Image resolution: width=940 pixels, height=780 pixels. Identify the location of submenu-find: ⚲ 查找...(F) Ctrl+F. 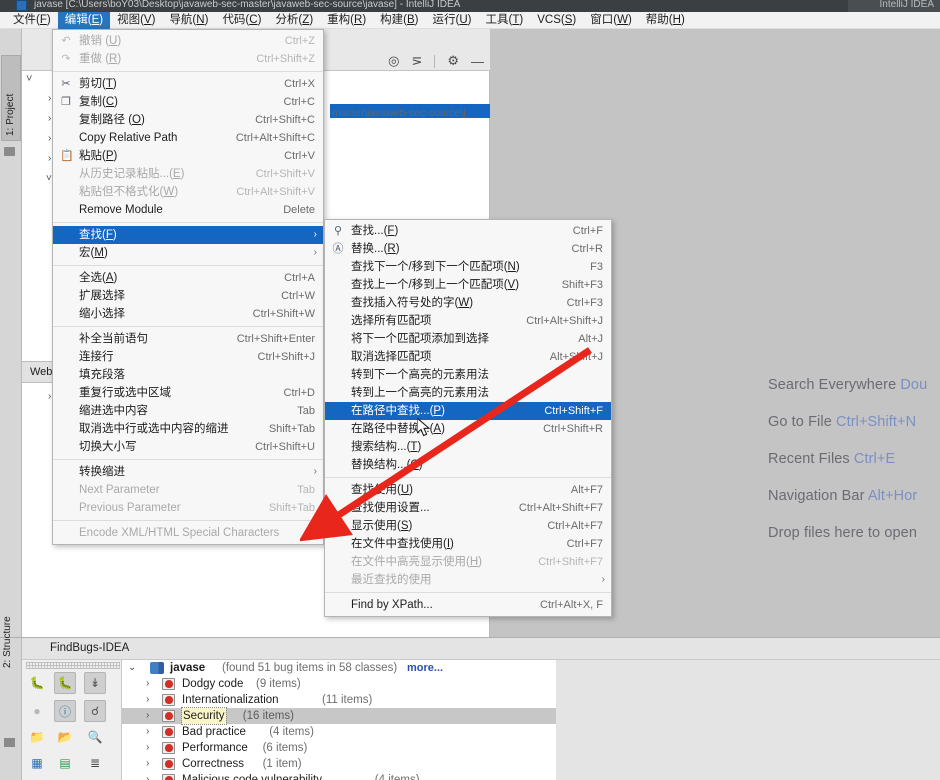
(468, 231).